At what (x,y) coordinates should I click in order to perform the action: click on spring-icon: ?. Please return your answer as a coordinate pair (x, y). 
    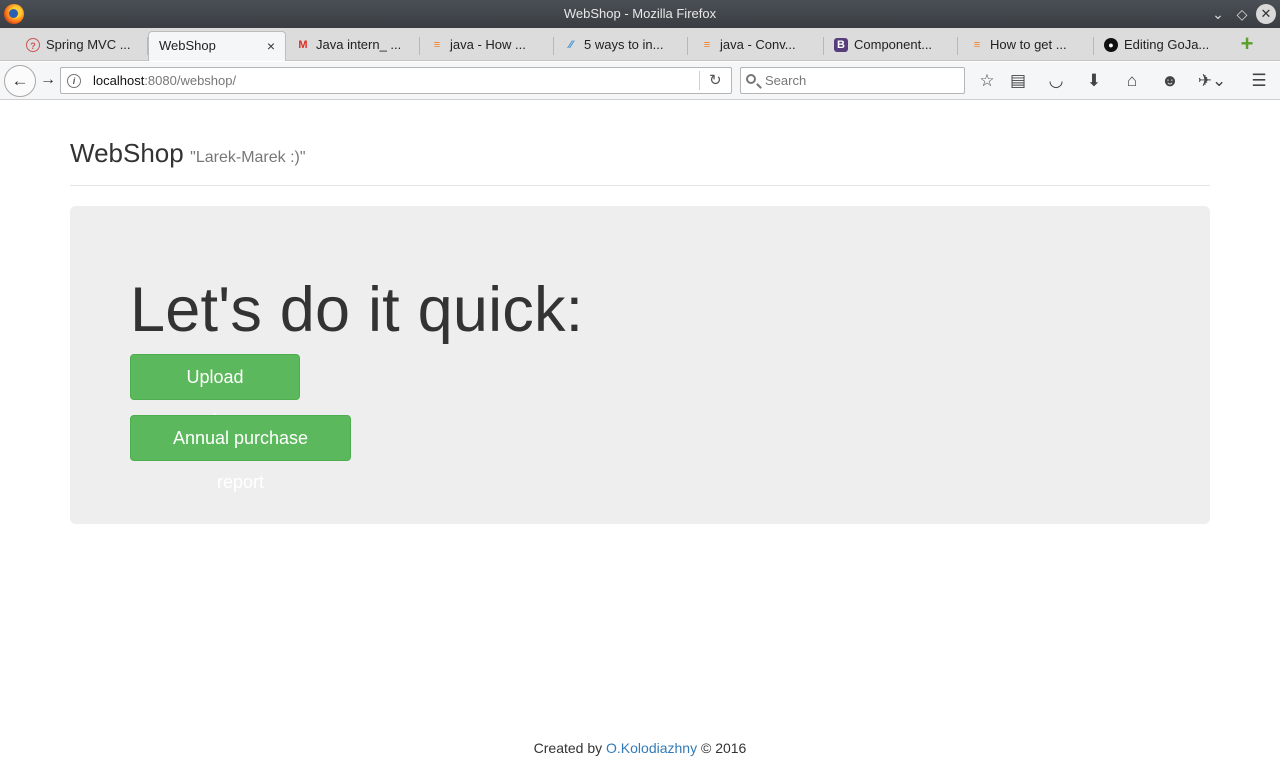
    Looking at the image, I should click on (33, 45).